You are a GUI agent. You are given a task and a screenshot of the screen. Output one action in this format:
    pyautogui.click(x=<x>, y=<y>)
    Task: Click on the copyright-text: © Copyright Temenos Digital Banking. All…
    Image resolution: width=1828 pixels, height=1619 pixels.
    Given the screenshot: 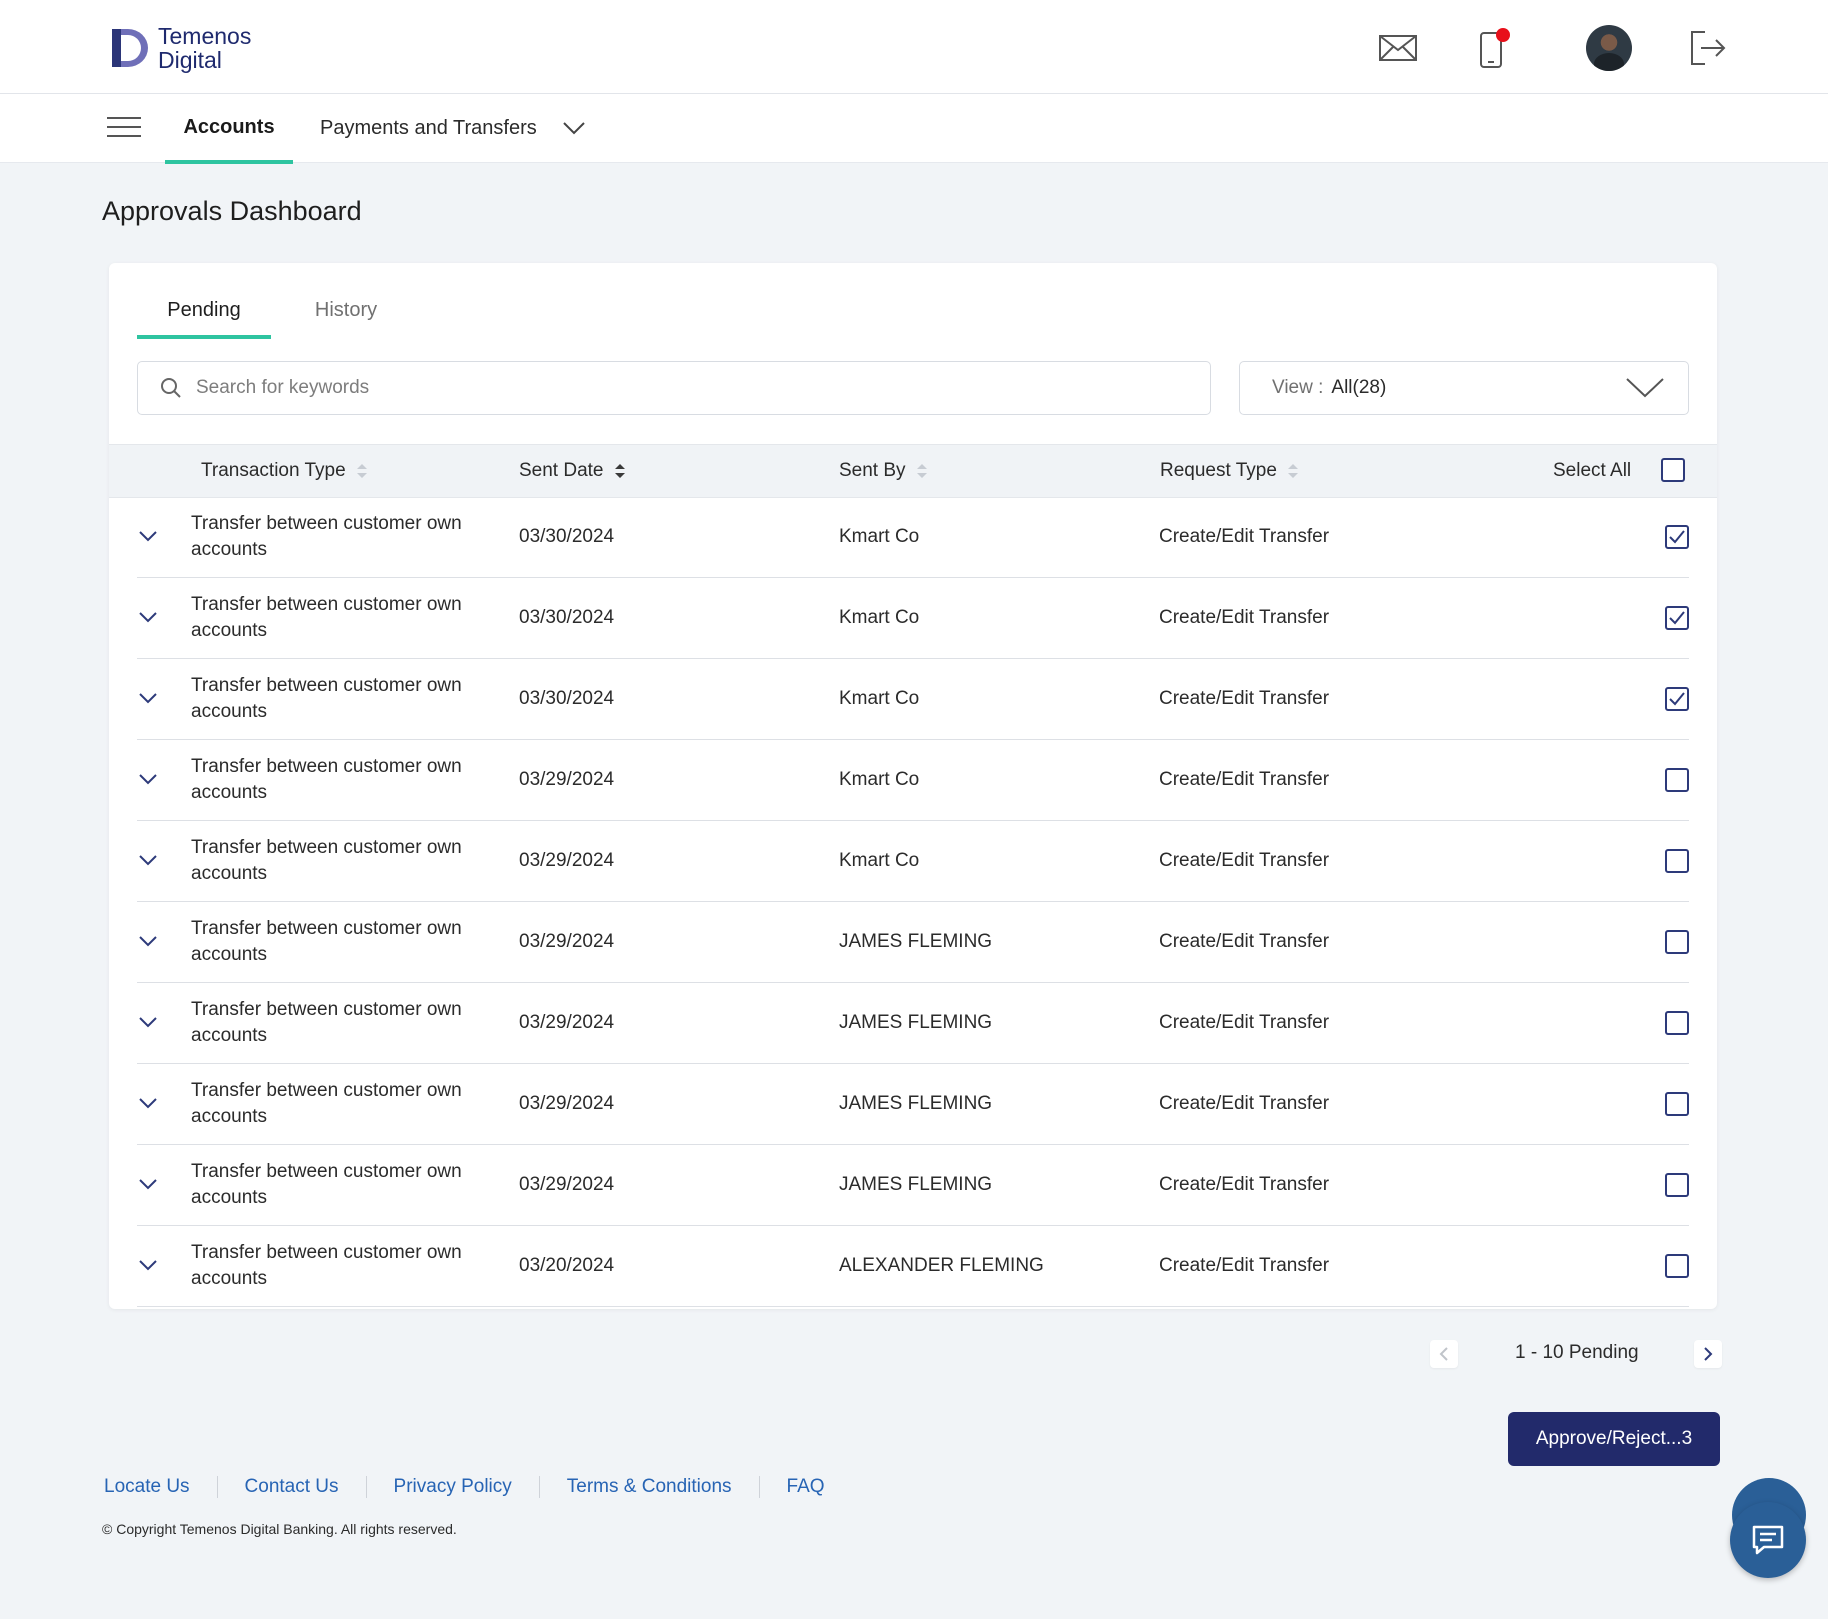 What is the action you would take?
    pyautogui.click(x=279, y=1529)
    